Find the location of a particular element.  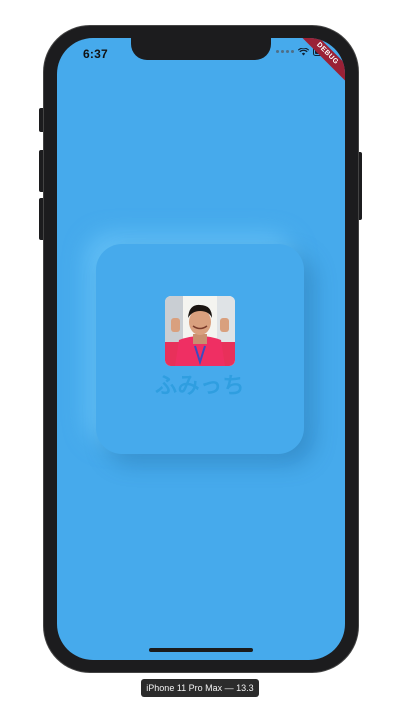

notch is located at coordinates (201, 49).